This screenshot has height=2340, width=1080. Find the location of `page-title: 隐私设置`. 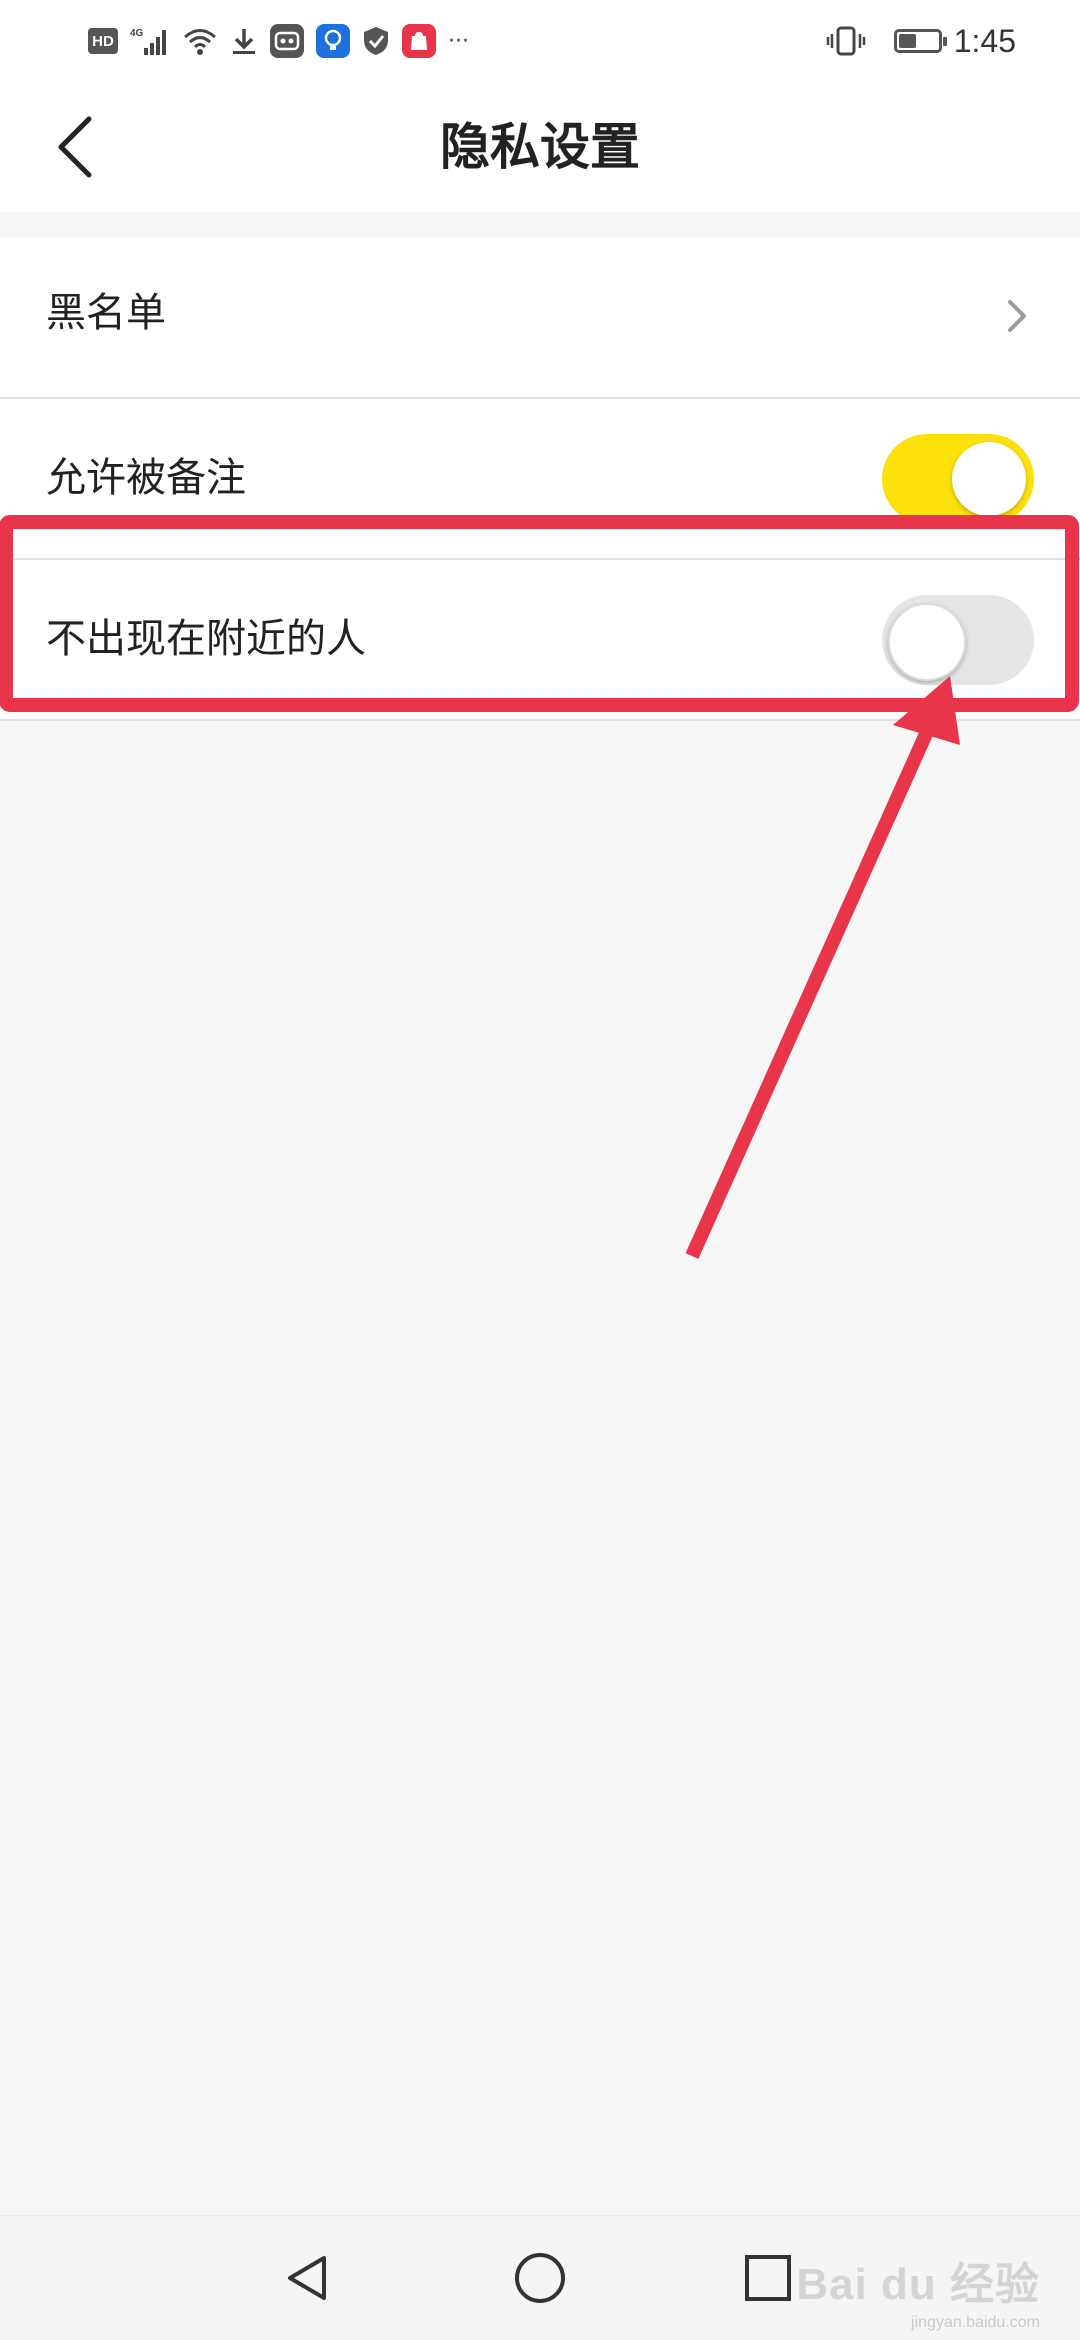

page-title: 隐私设置 is located at coordinates (540, 147).